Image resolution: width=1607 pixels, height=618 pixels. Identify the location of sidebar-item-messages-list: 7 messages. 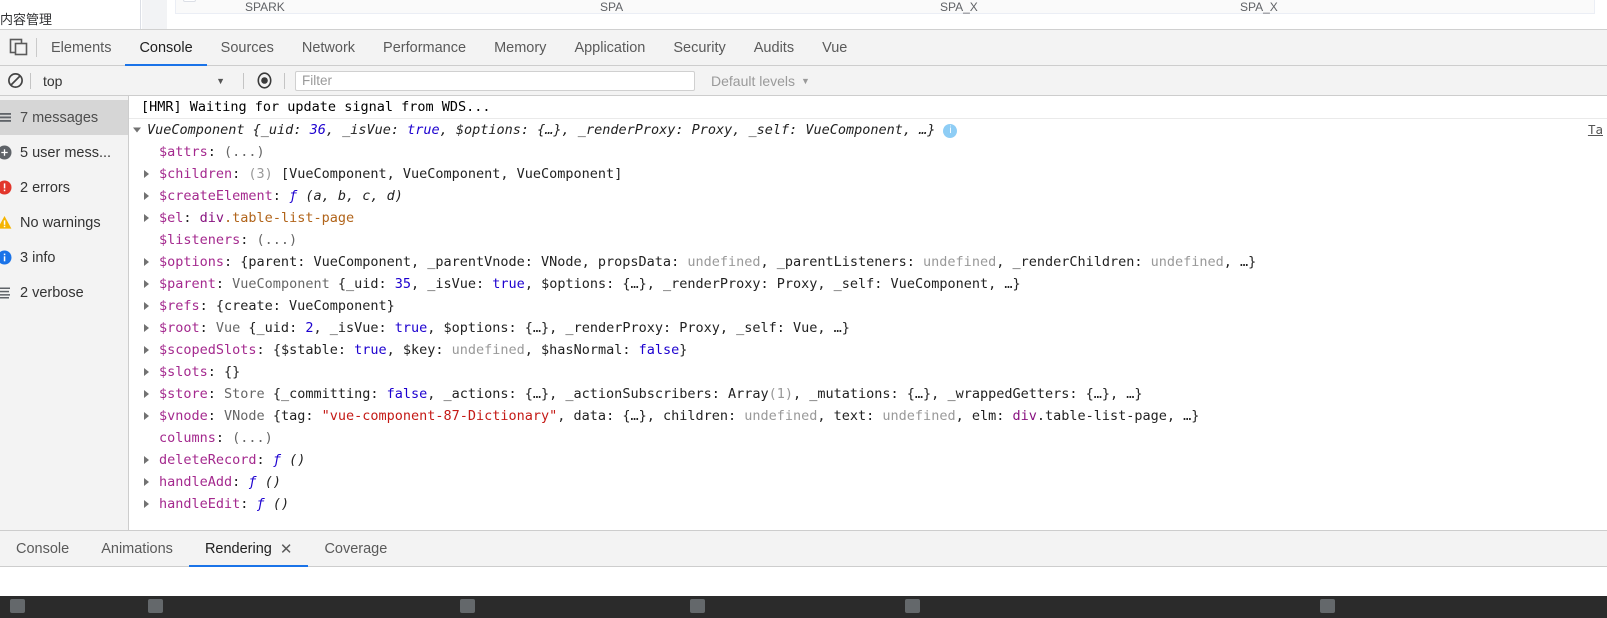
(64, 117).